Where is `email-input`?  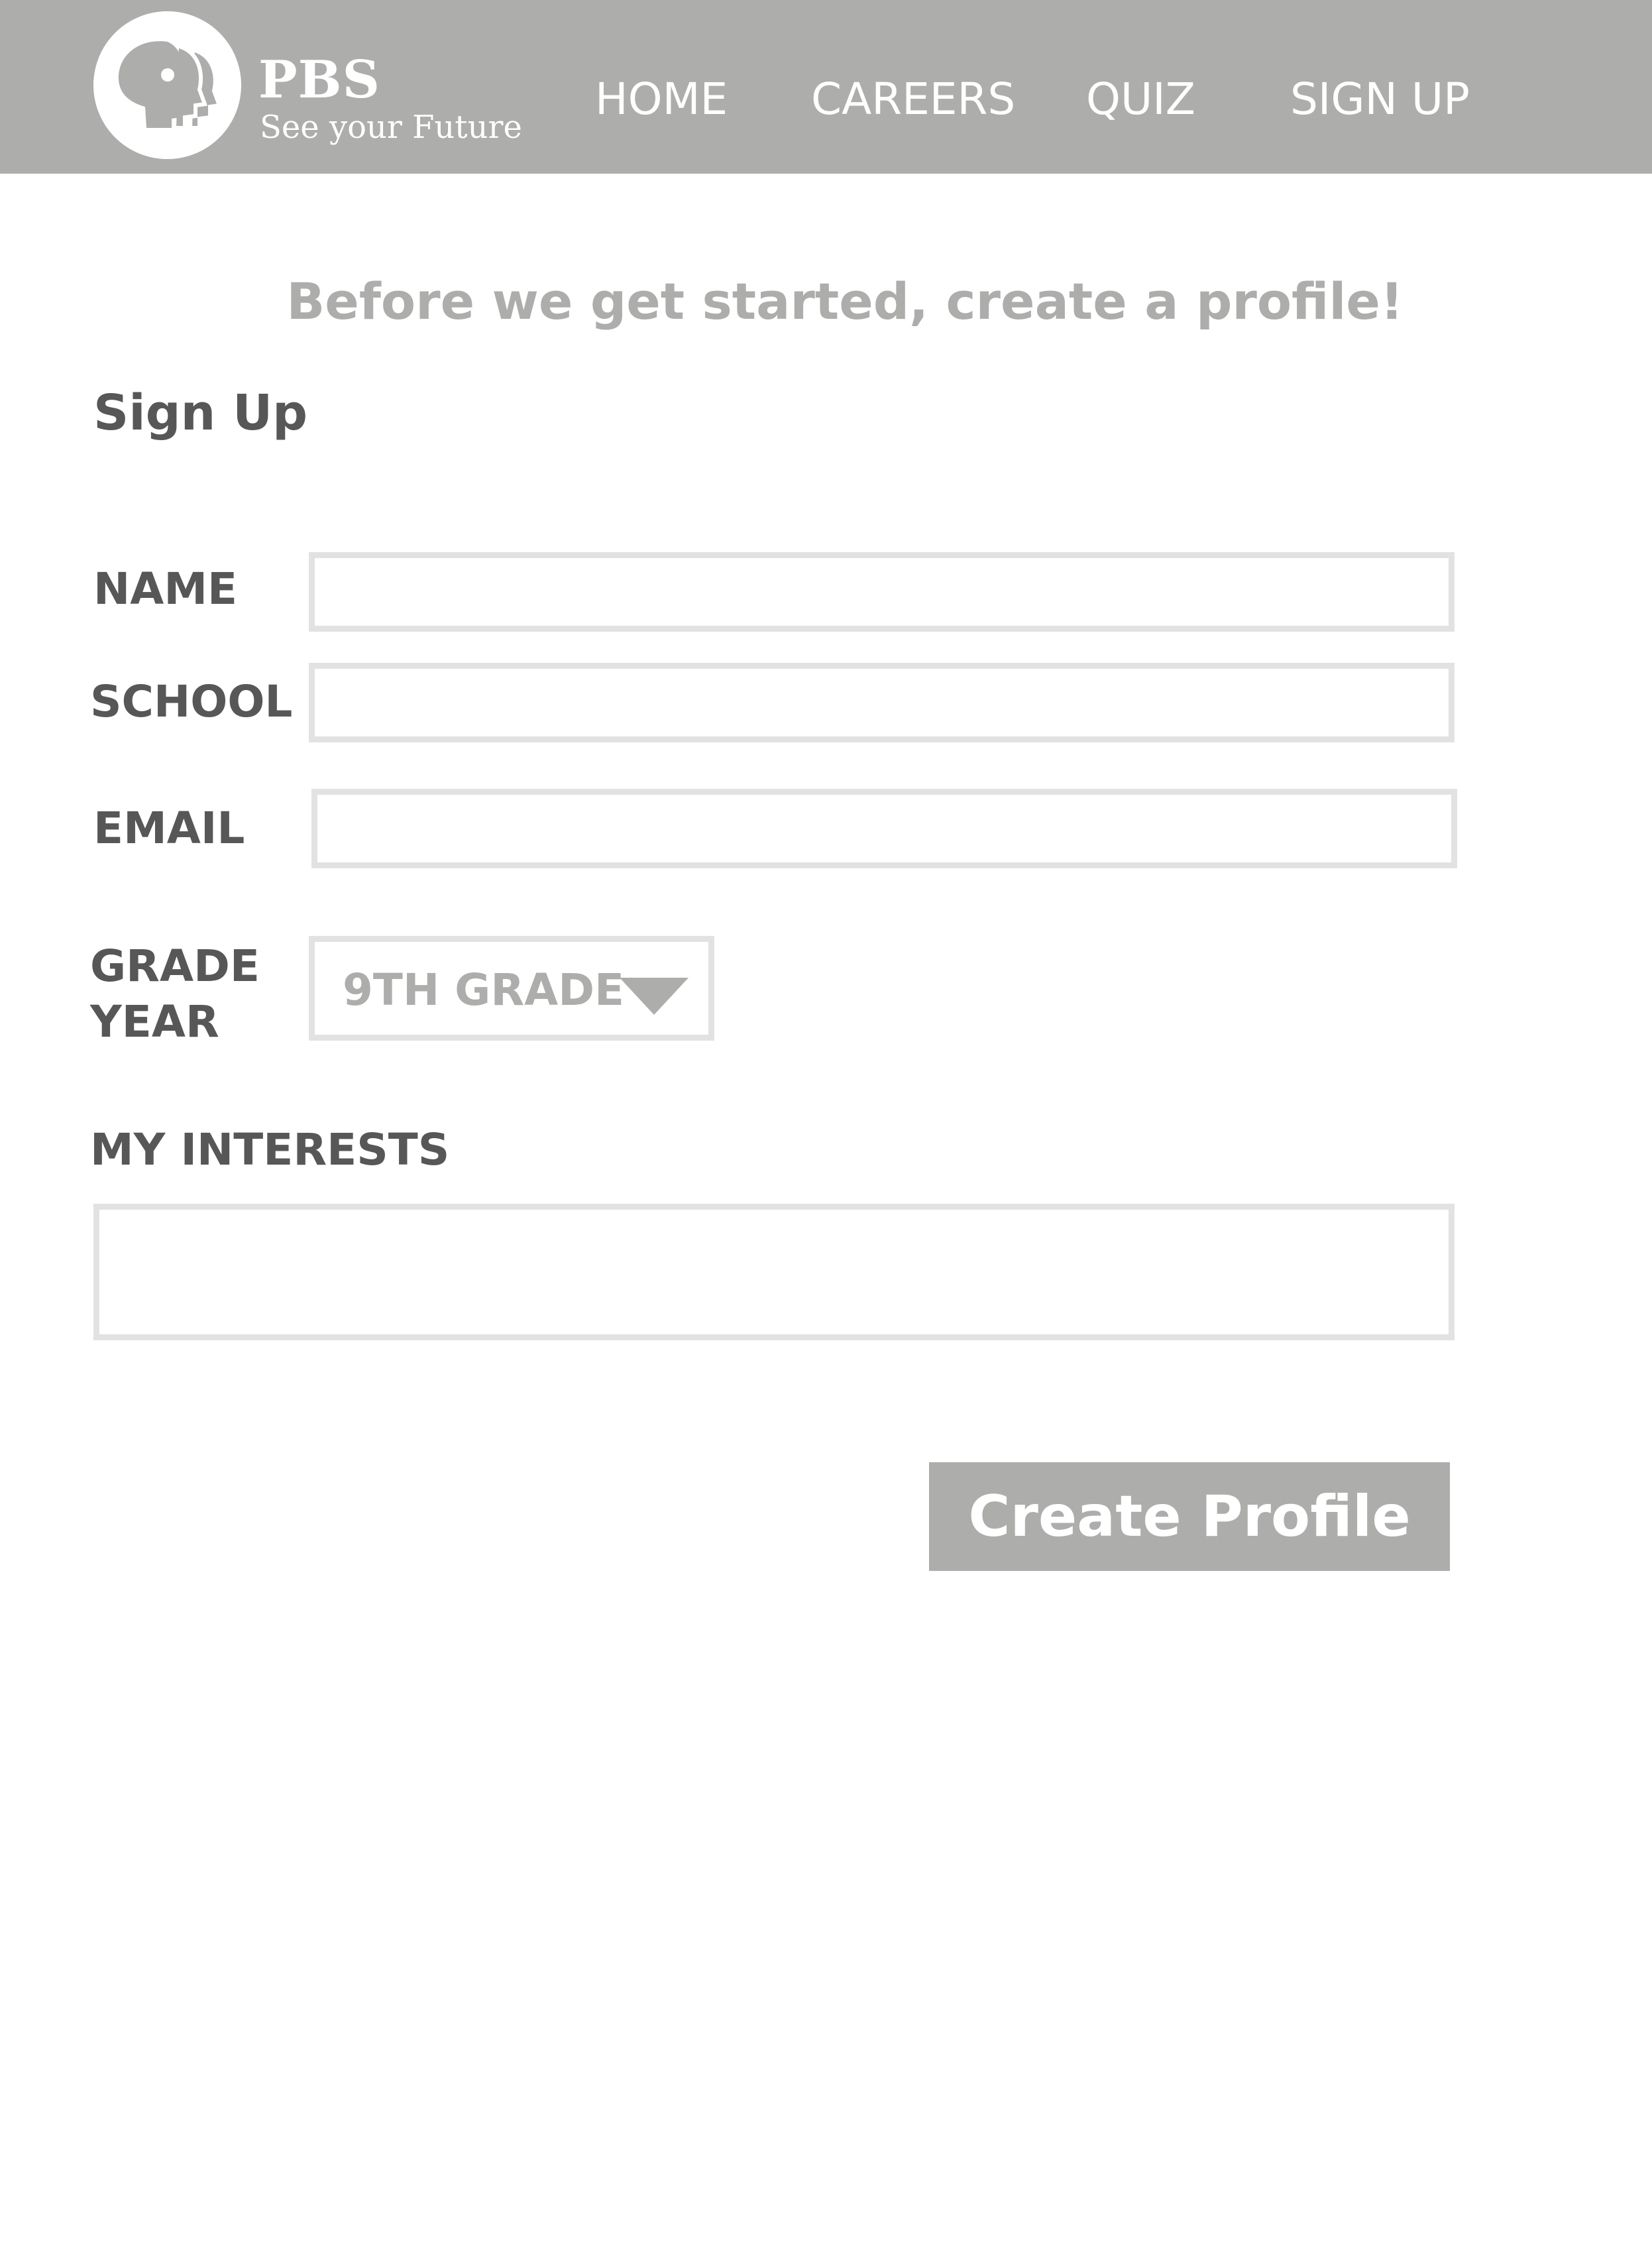
email-input is located at coordinates (884, 828).